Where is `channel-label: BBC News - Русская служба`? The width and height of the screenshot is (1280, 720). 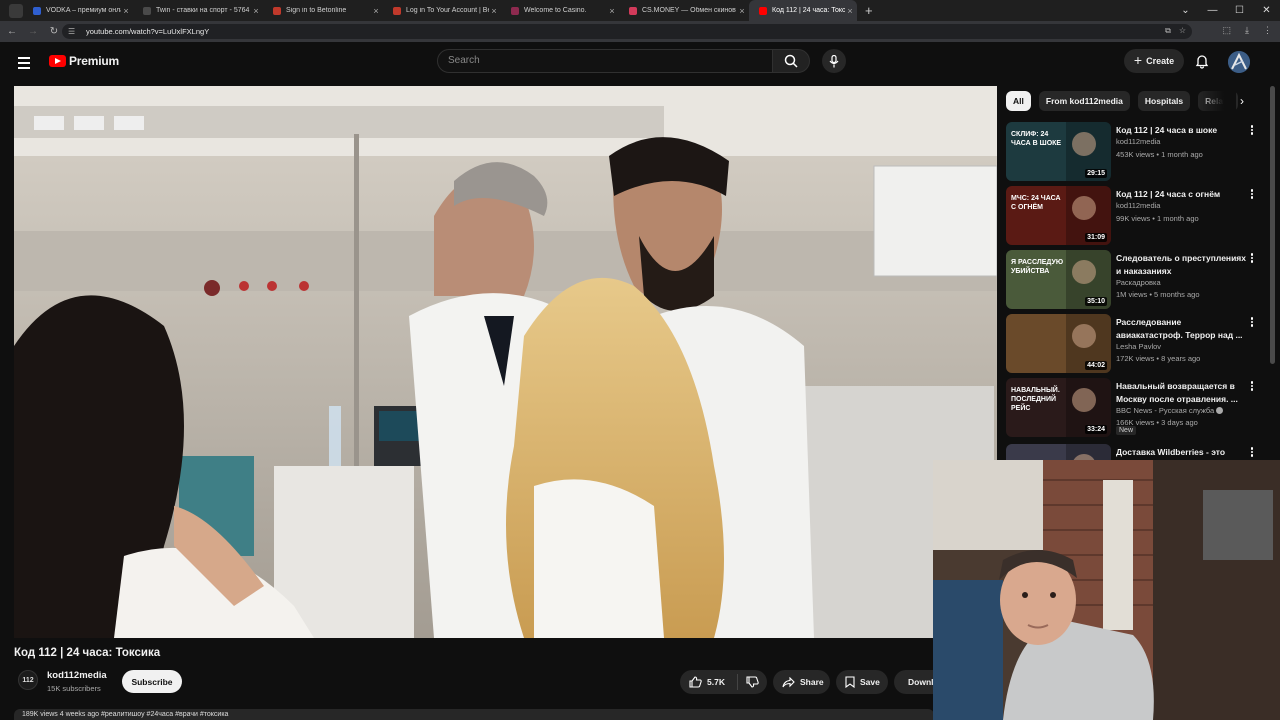
channel-label: BBC News - Русская служба is located at coordinates (1165, 410).